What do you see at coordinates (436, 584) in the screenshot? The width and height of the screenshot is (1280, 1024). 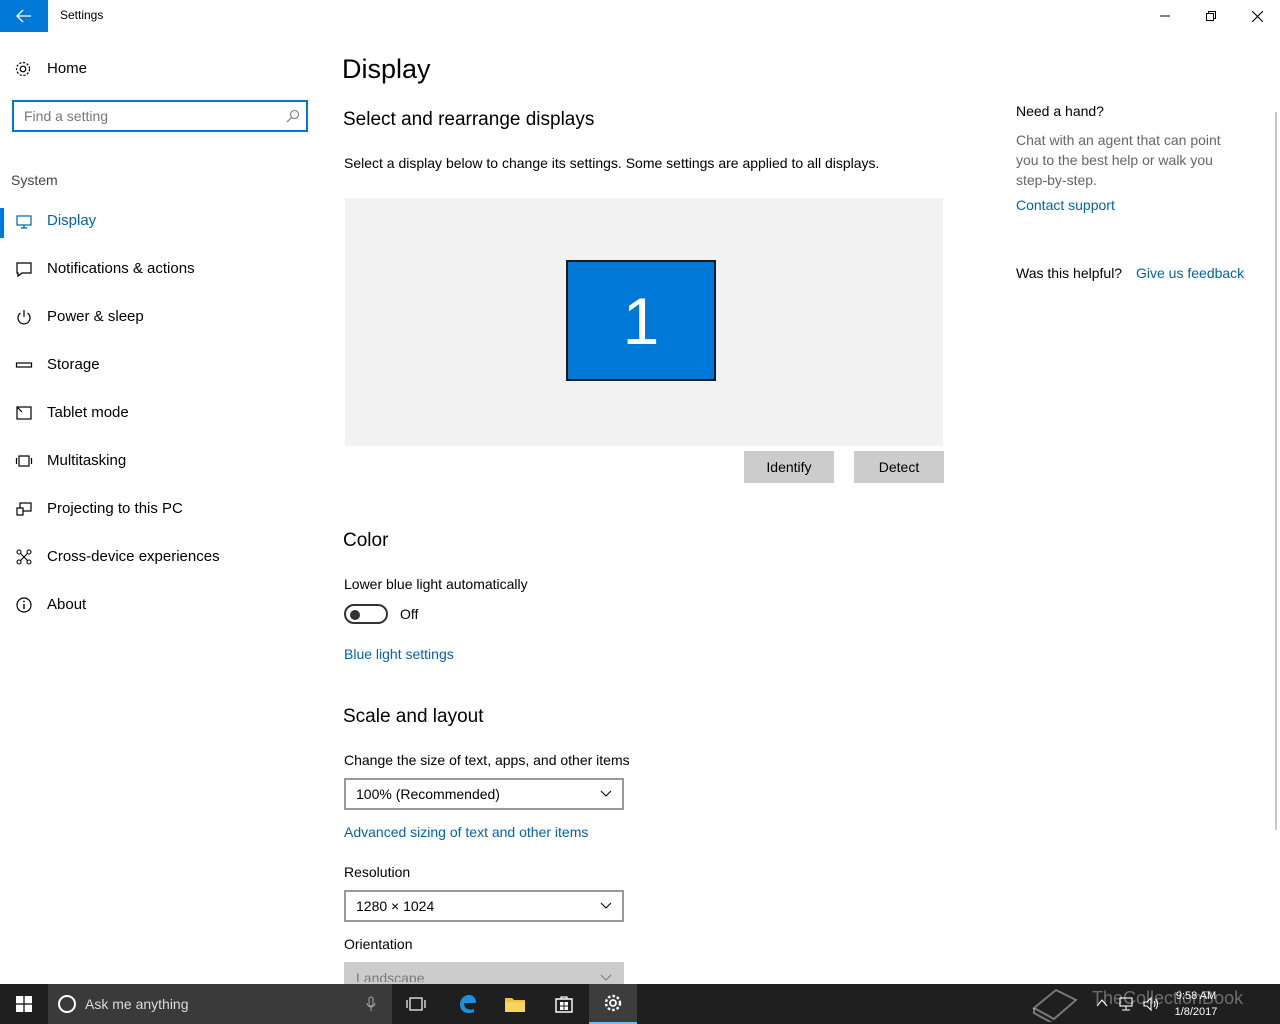 I see `blue-light-toggle-label: Lower blue light automatically` at bounding box center [436, 584].